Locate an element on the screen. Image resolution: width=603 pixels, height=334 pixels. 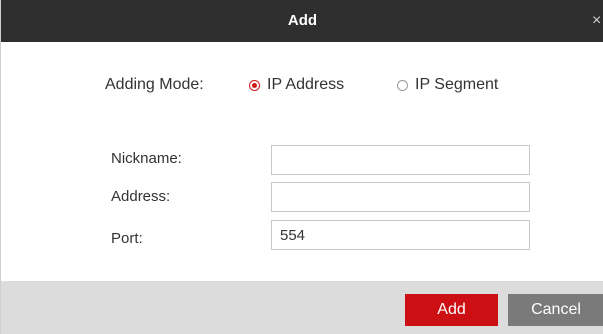
port-label: Port: is located at coordinates (127, 238).